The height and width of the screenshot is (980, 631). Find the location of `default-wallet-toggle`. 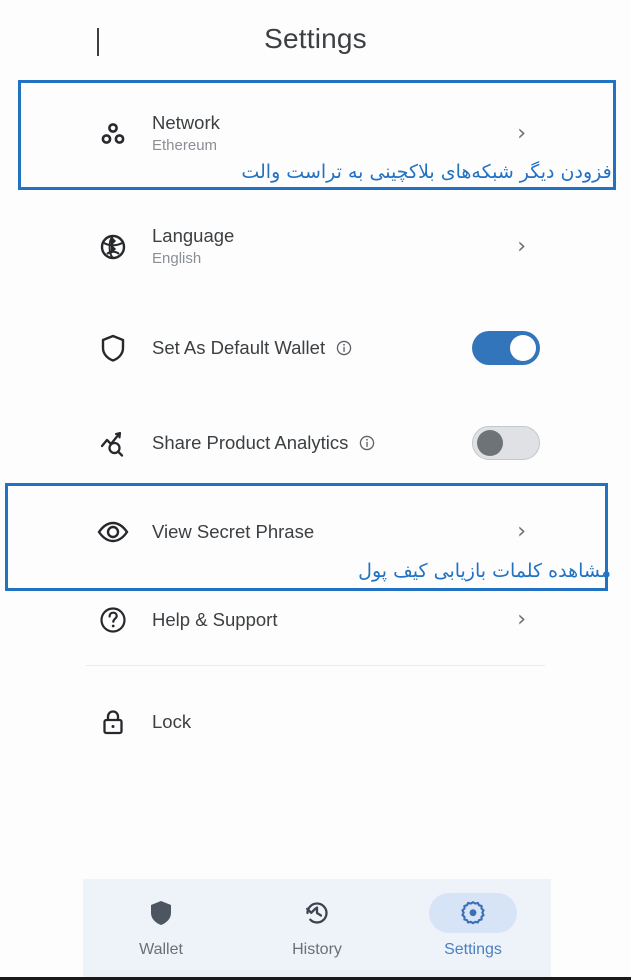

default-wallet-toggle is located at coordinates (506, 348).